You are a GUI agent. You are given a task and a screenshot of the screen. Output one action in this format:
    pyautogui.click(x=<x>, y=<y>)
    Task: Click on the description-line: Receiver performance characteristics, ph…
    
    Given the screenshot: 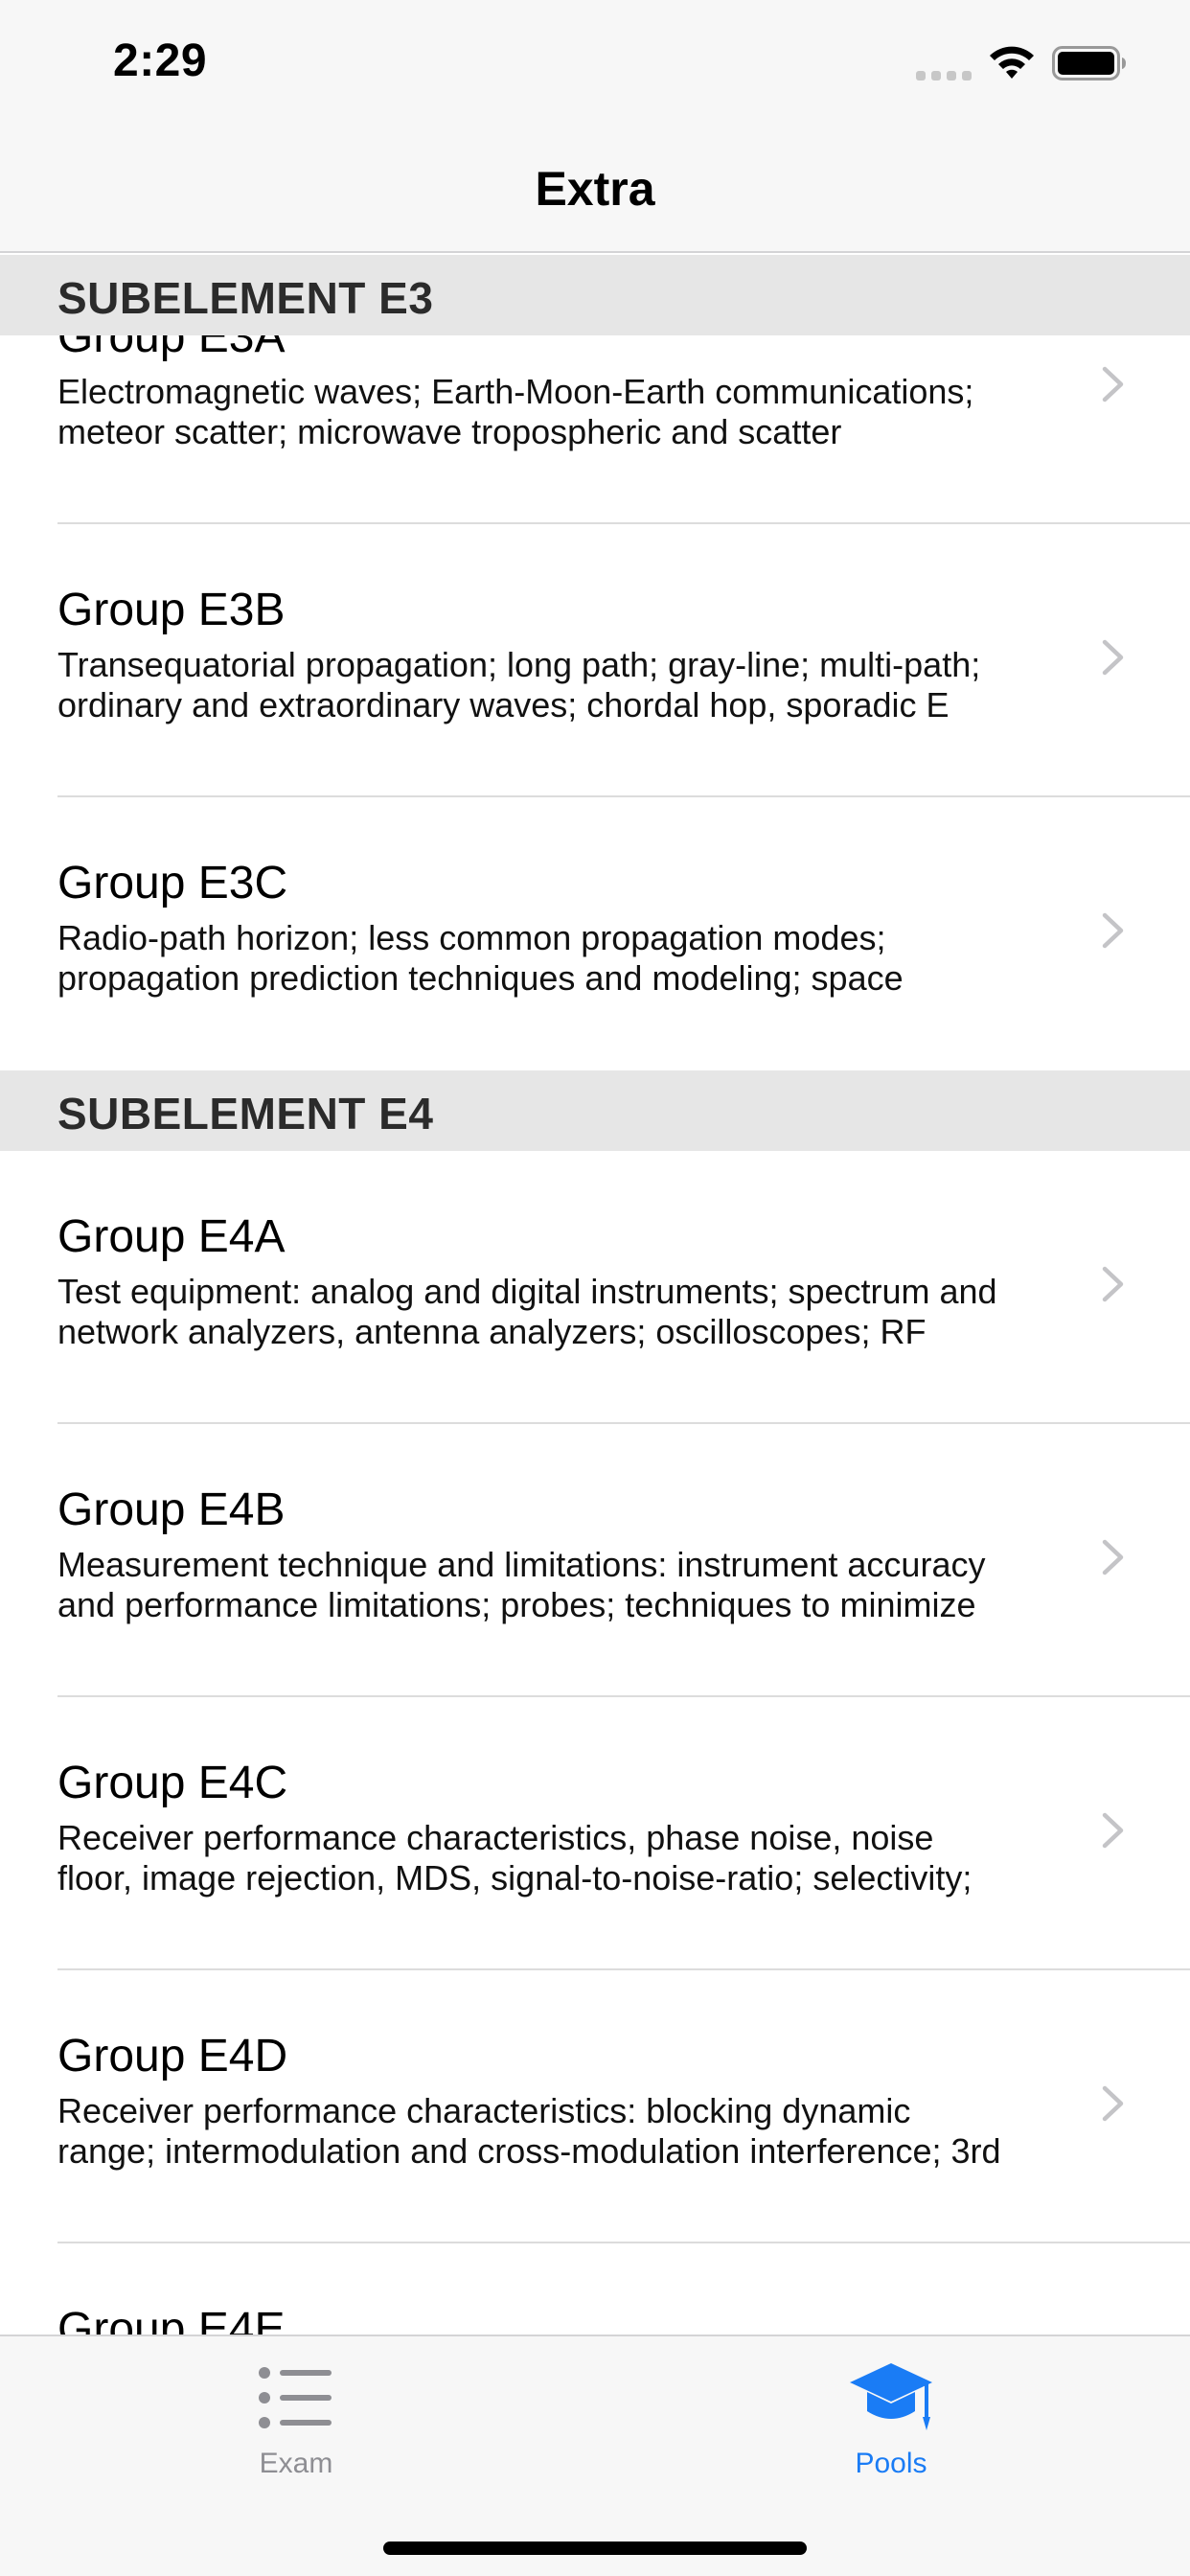 What is the action you would take?
    pyautogui.click(x=496, y=1837)
    